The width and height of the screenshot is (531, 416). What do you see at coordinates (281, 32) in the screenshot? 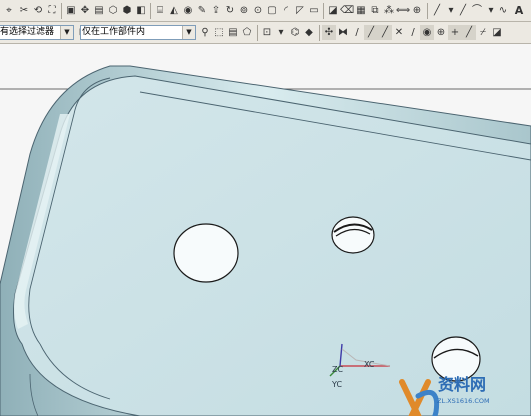
I see `snap-mid-icon: ▾` at bounding box center [281, 32].